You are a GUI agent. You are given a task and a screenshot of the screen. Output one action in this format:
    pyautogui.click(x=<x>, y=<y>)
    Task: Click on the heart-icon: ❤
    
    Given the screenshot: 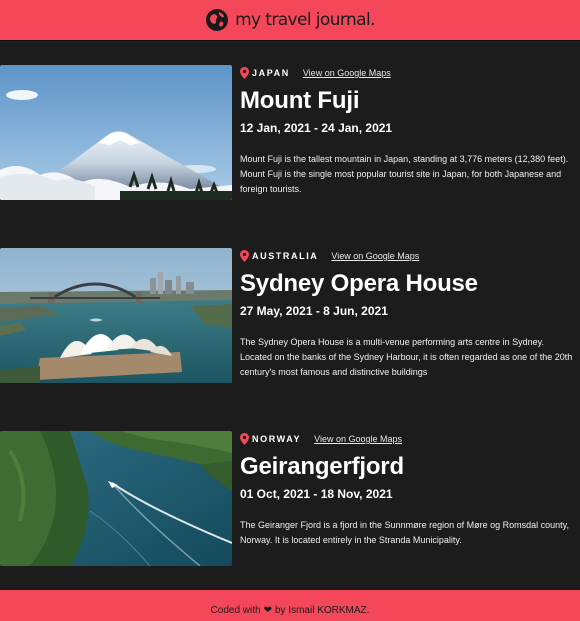 What is the action you would take?
    pyautogui.click(x=267, y=610)
    